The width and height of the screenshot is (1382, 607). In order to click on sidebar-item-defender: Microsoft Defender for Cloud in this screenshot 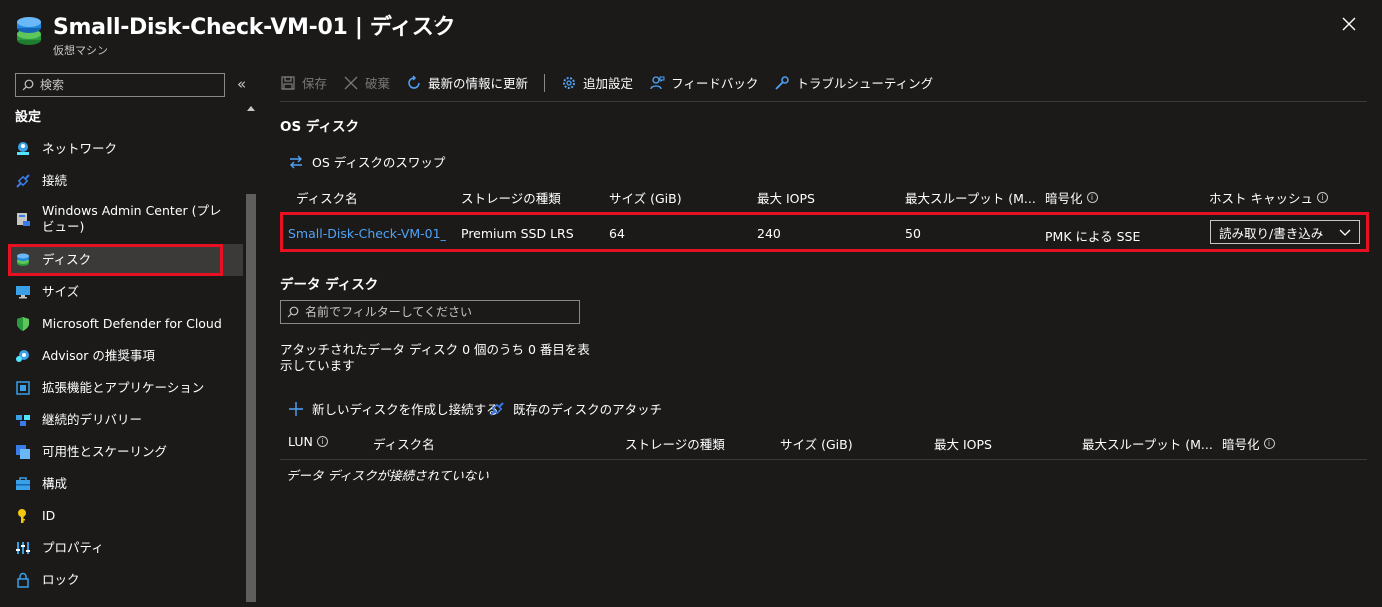, I will do `click(125, 324)`.